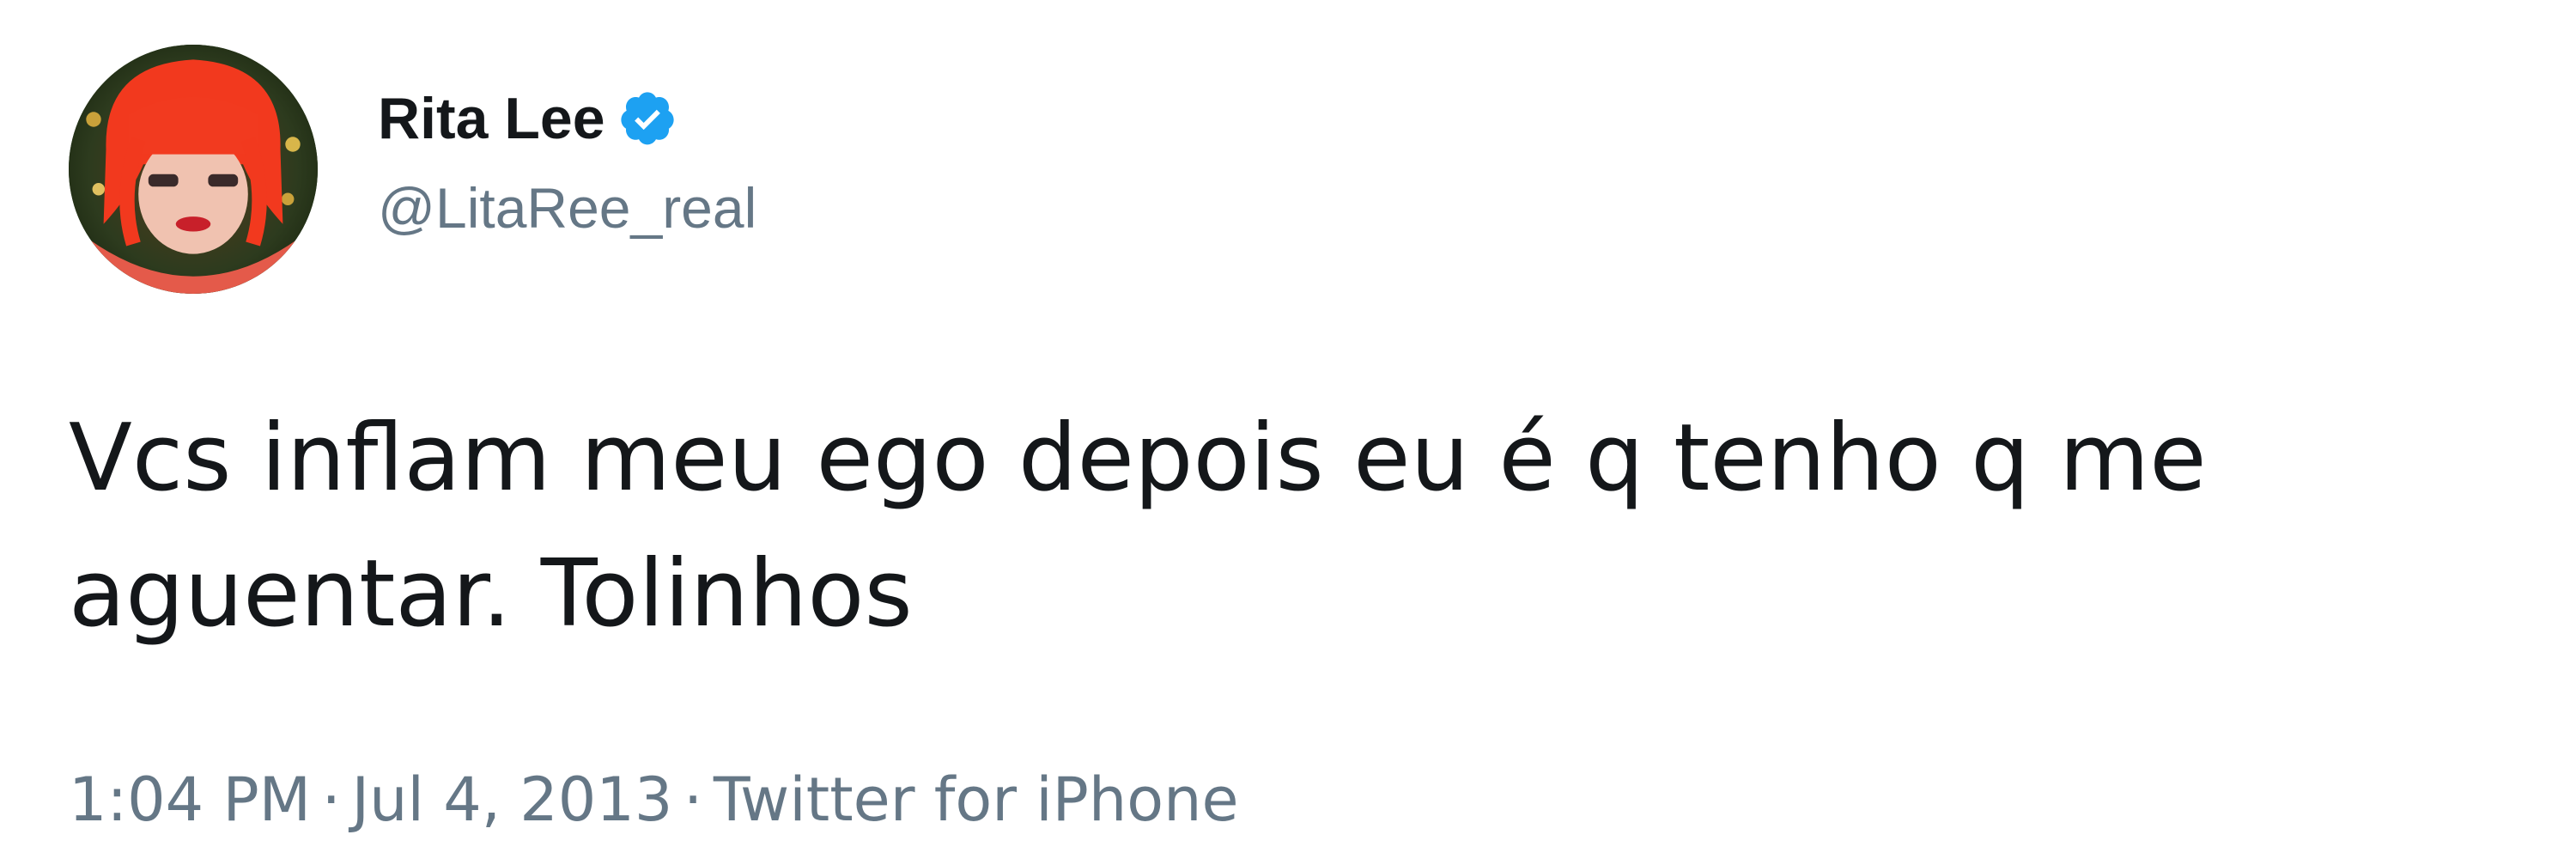 The image size is (2576, 859). I want to click on author-block: Rita Lee @LitaRee_real, so click(567, 160).